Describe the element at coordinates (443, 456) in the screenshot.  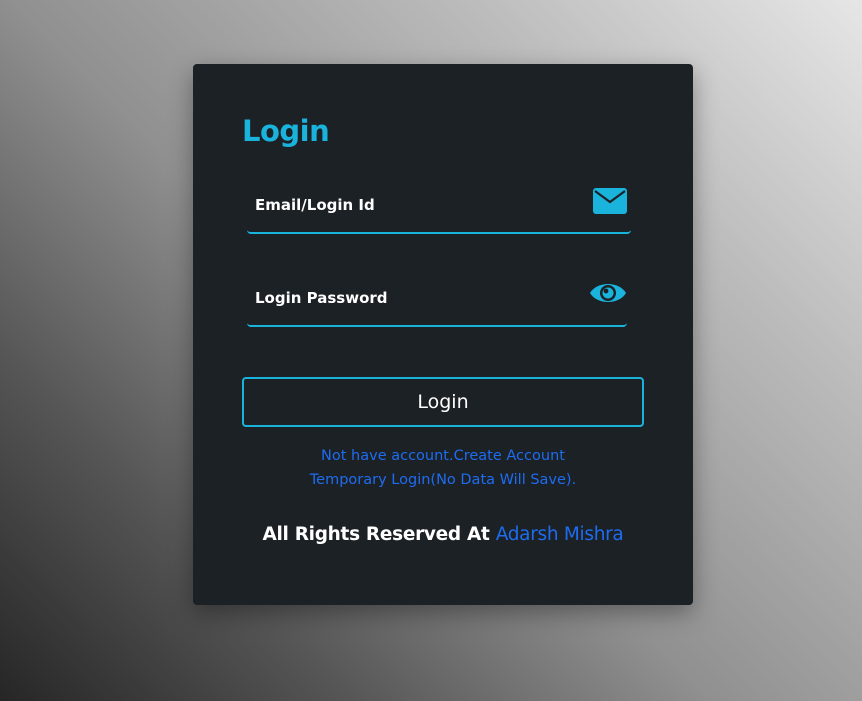
I see `create-account-link: Not have account.Create Account` at that location.